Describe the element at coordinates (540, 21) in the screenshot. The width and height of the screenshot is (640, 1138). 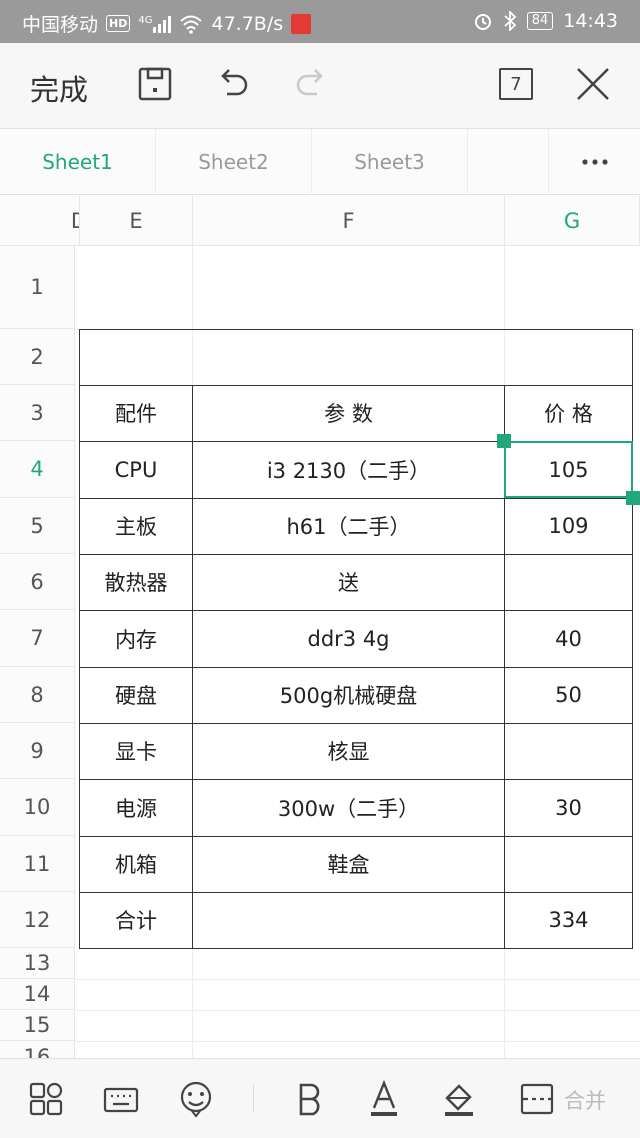
I see `battery-indicator: 84` at that location.